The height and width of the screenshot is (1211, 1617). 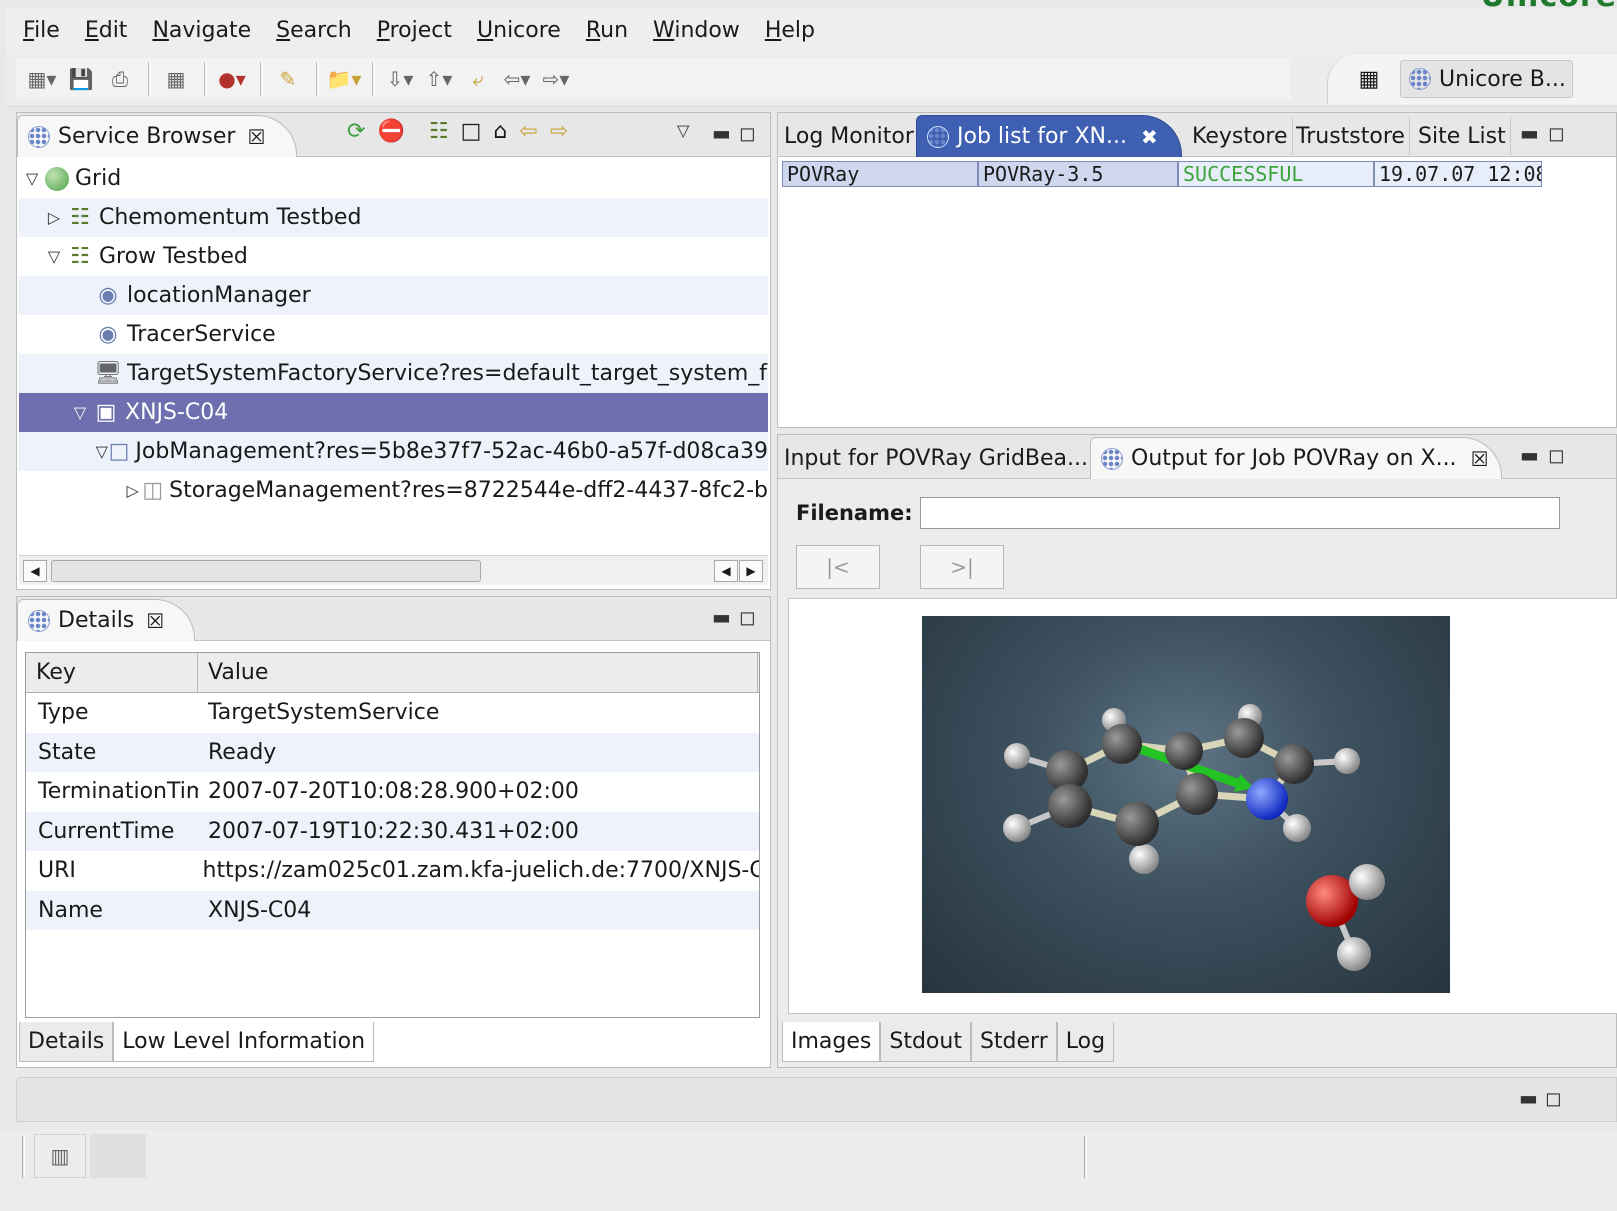 What do you see at coordinates (528, 131) in the screenshot?
I see `back-icon: ⇦` at bounding box center [528, 131].